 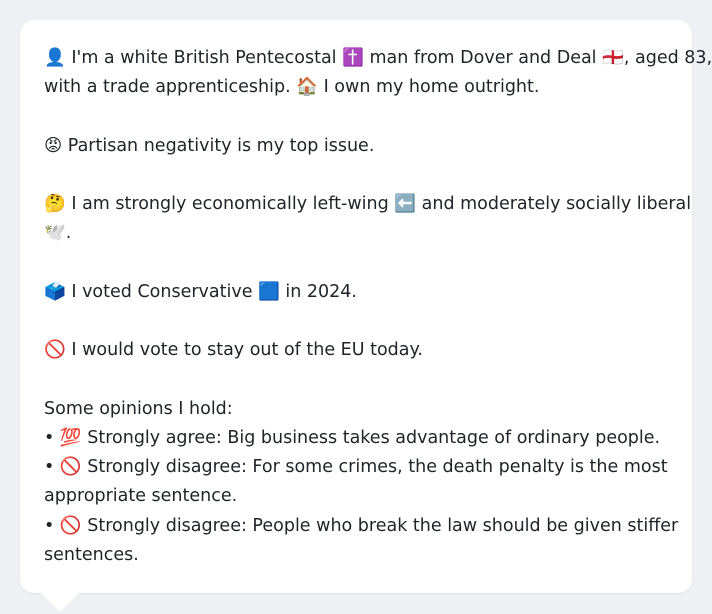 What do you see at coordinates (209, 146) in the screenshot?
I see `top-issue-text: 😡 Partisan negativity is my top issue.` at bounding box center [209, 146].